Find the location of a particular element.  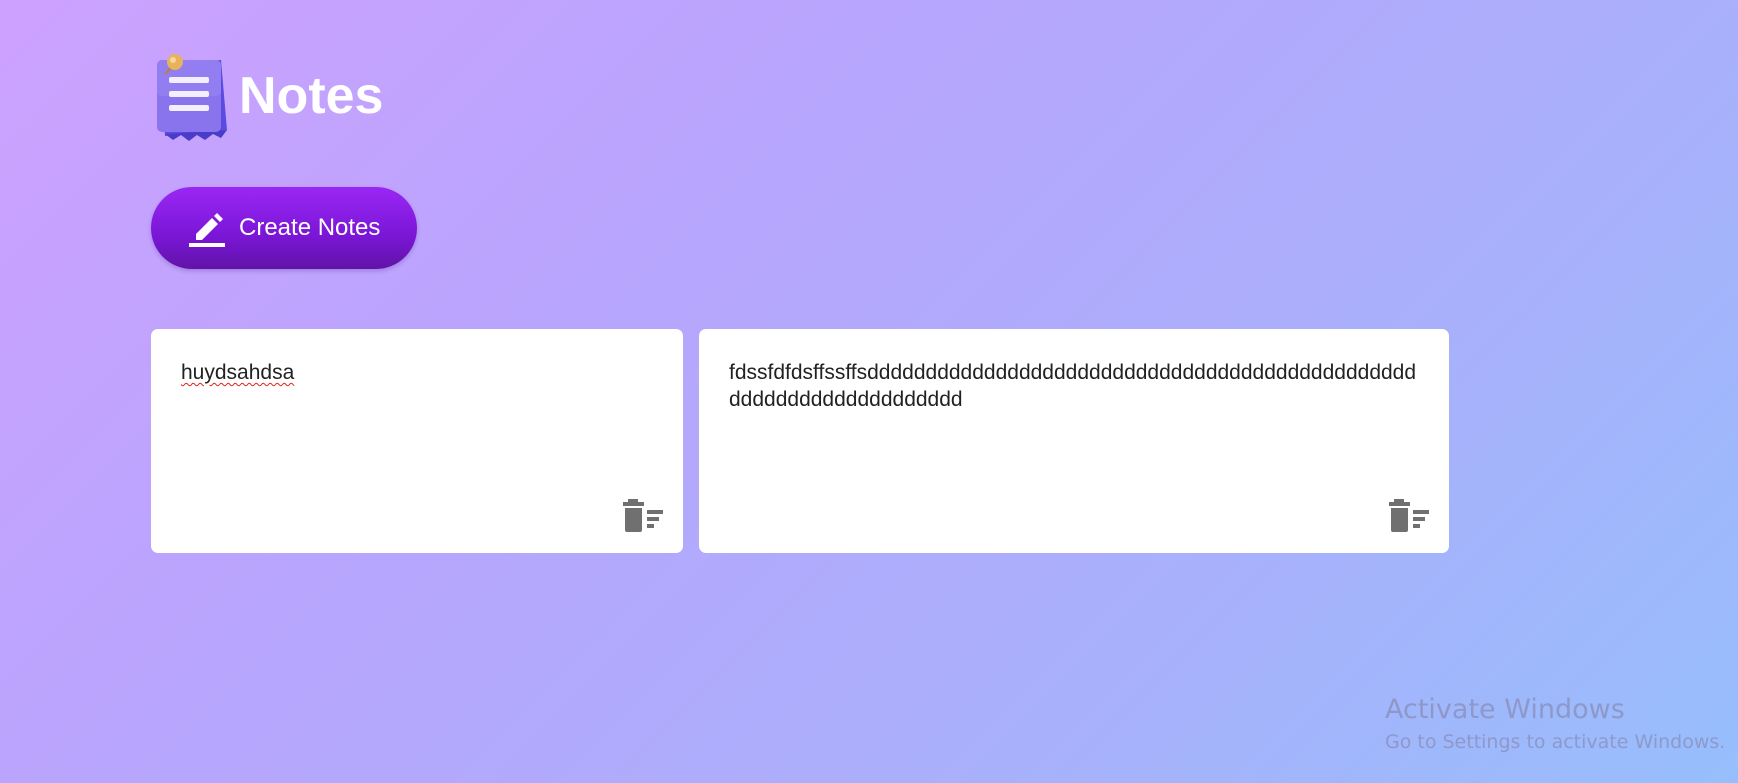

app-header: Notes is located at coordinates (267, 96).